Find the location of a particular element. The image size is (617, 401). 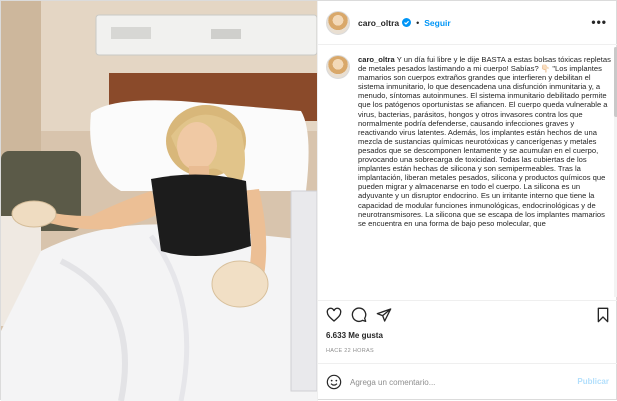

author-username: caro_oltra is located at coordinates (378, 23).